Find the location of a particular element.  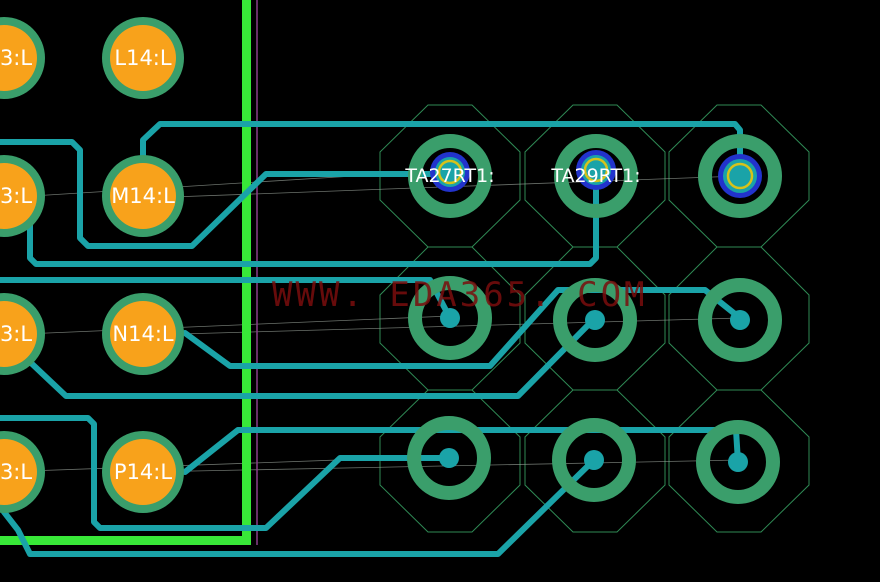

via-pad-r2c3 is located at coordinates (740, 320).